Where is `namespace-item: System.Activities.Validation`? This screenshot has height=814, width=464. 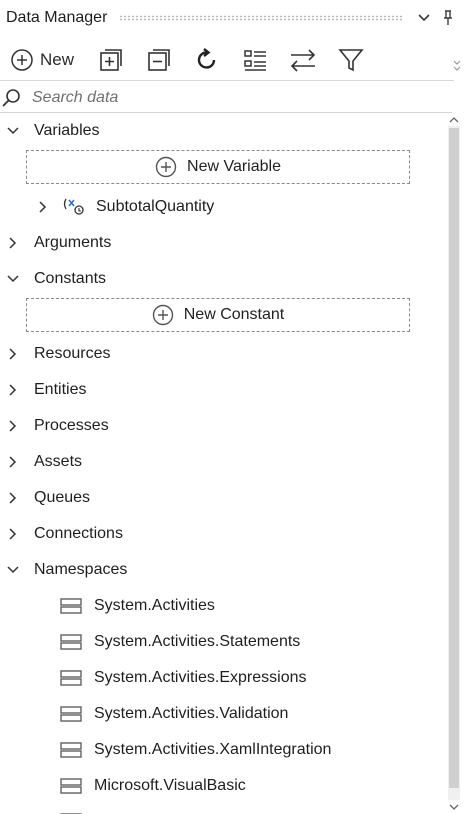 namespace-item: System.Activities.Validation is located at coordinates (144, 714).